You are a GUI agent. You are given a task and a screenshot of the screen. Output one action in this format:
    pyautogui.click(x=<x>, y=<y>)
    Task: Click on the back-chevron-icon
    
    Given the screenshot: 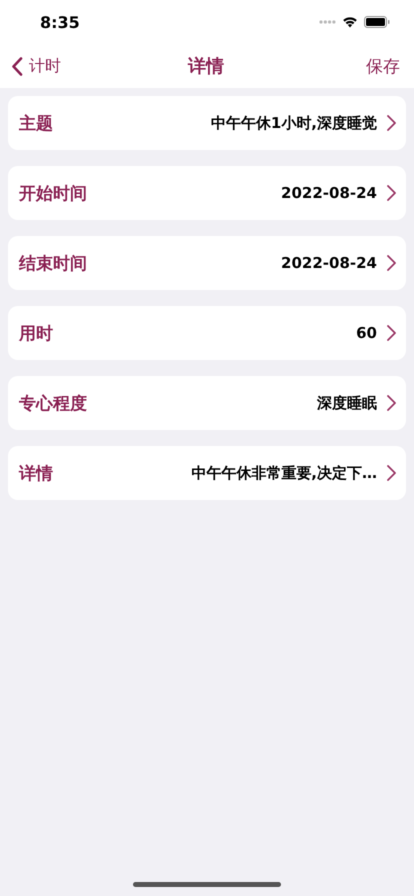 What is the action you would take?
    pyautogui.click(x=17, y=66)
    